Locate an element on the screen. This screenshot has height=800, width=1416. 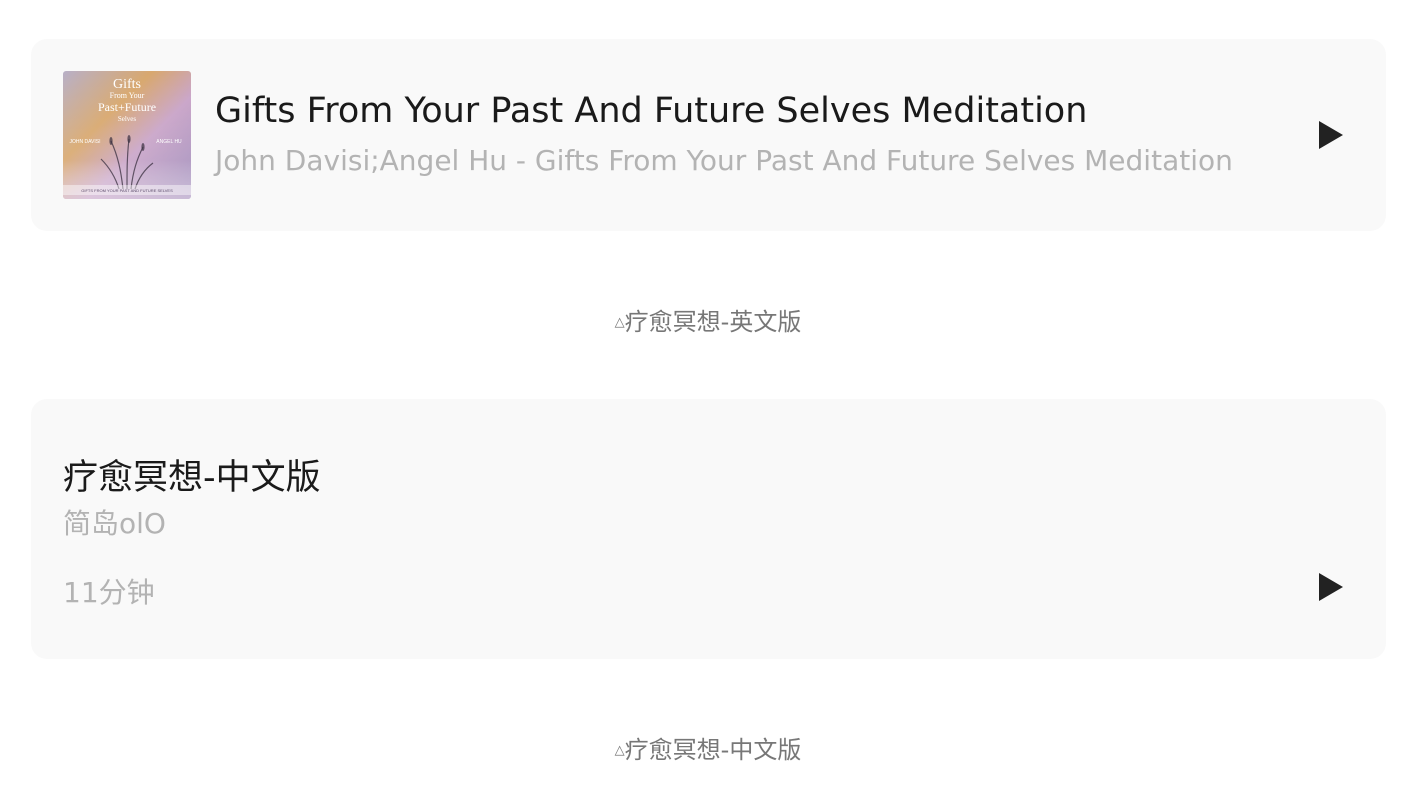
track-duration: 11分钟 is located at coordinates (109, 592).